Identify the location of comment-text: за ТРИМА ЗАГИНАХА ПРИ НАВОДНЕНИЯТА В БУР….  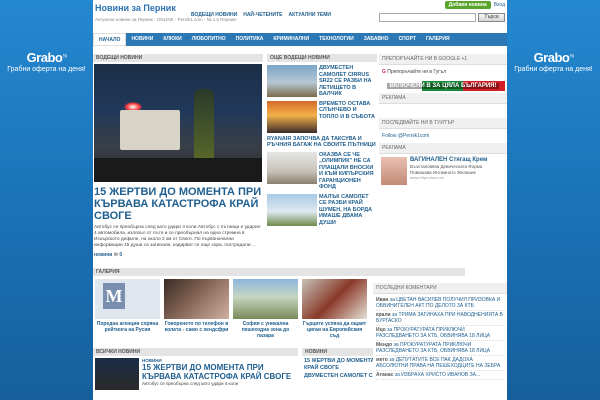
(439, 318).